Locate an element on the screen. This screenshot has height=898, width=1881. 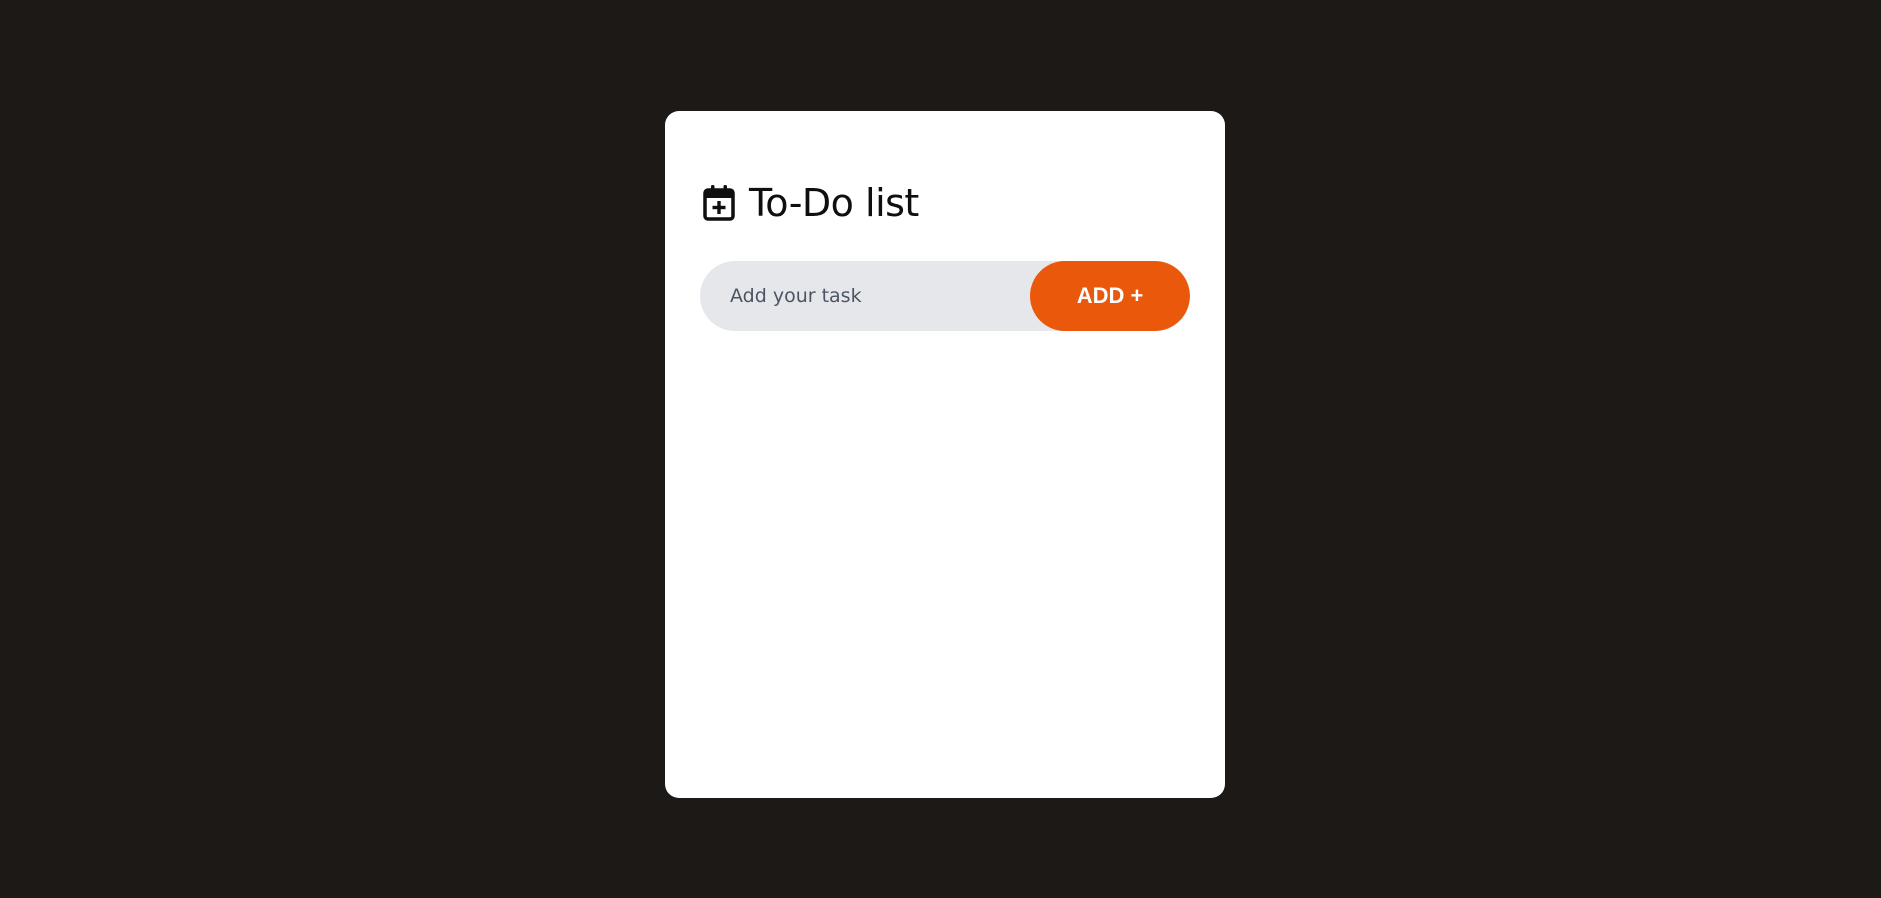
calendar-plus-icon is located at coordinates (719, 203).